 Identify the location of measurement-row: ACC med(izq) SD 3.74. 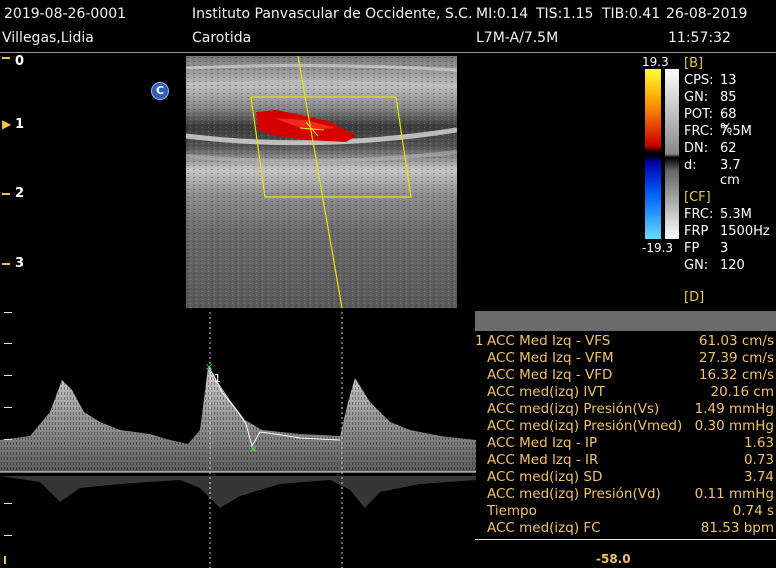
(625, 477).